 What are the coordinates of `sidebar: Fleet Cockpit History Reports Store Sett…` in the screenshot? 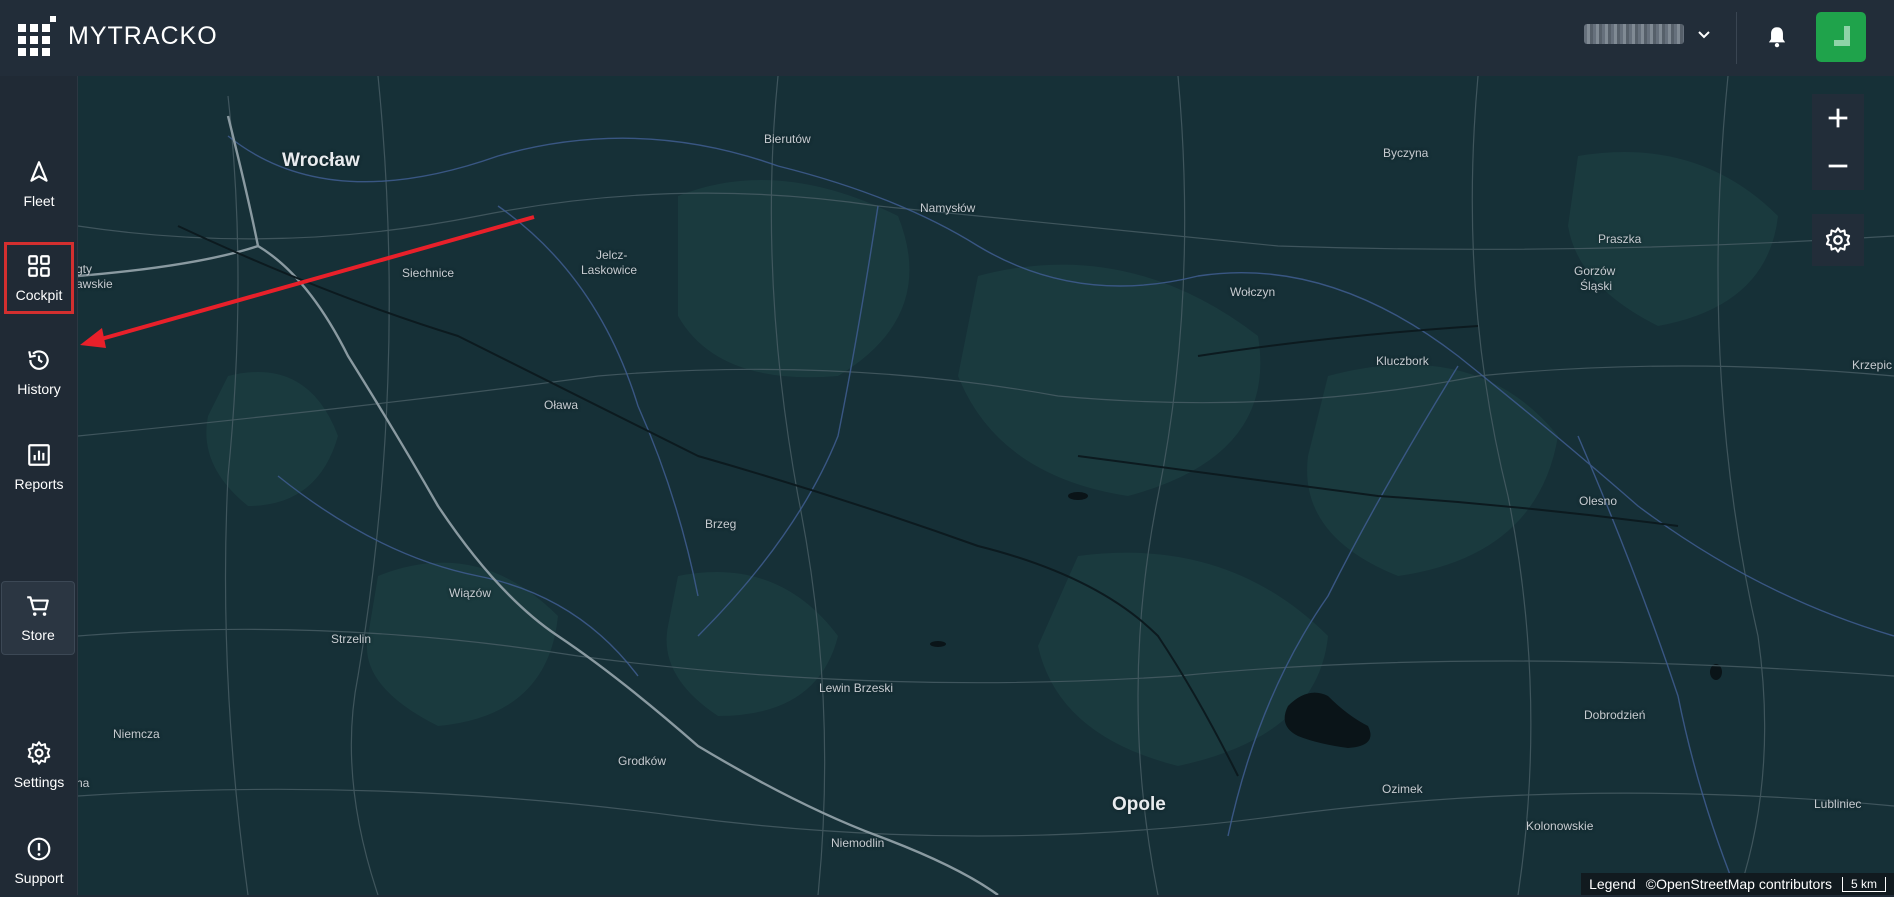 It's located at (39, 485).